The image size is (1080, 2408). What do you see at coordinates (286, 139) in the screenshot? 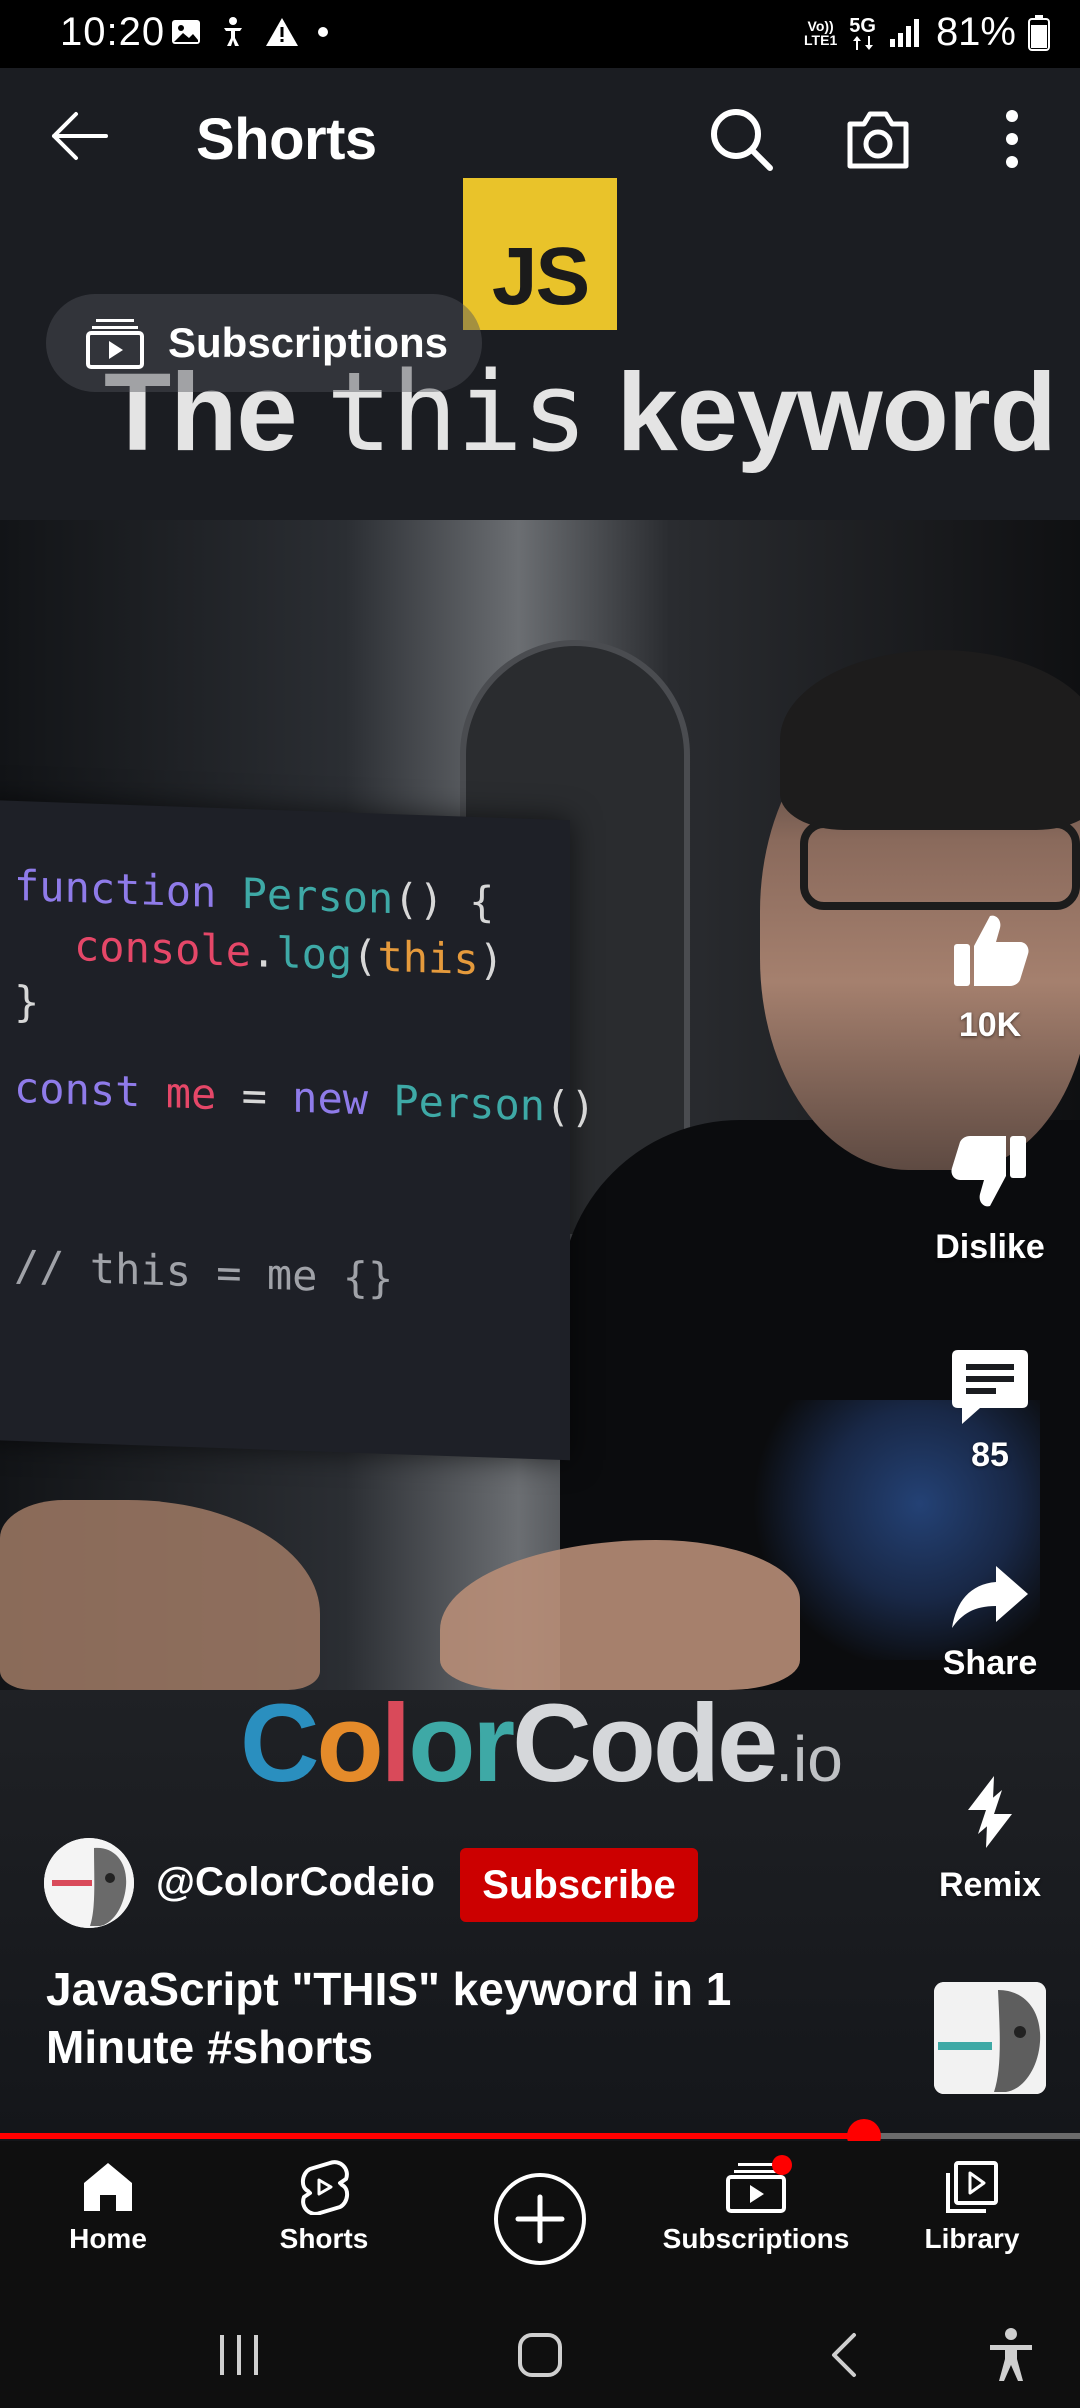
I see `page-title: Shorts` at bounding box center [286, 139].